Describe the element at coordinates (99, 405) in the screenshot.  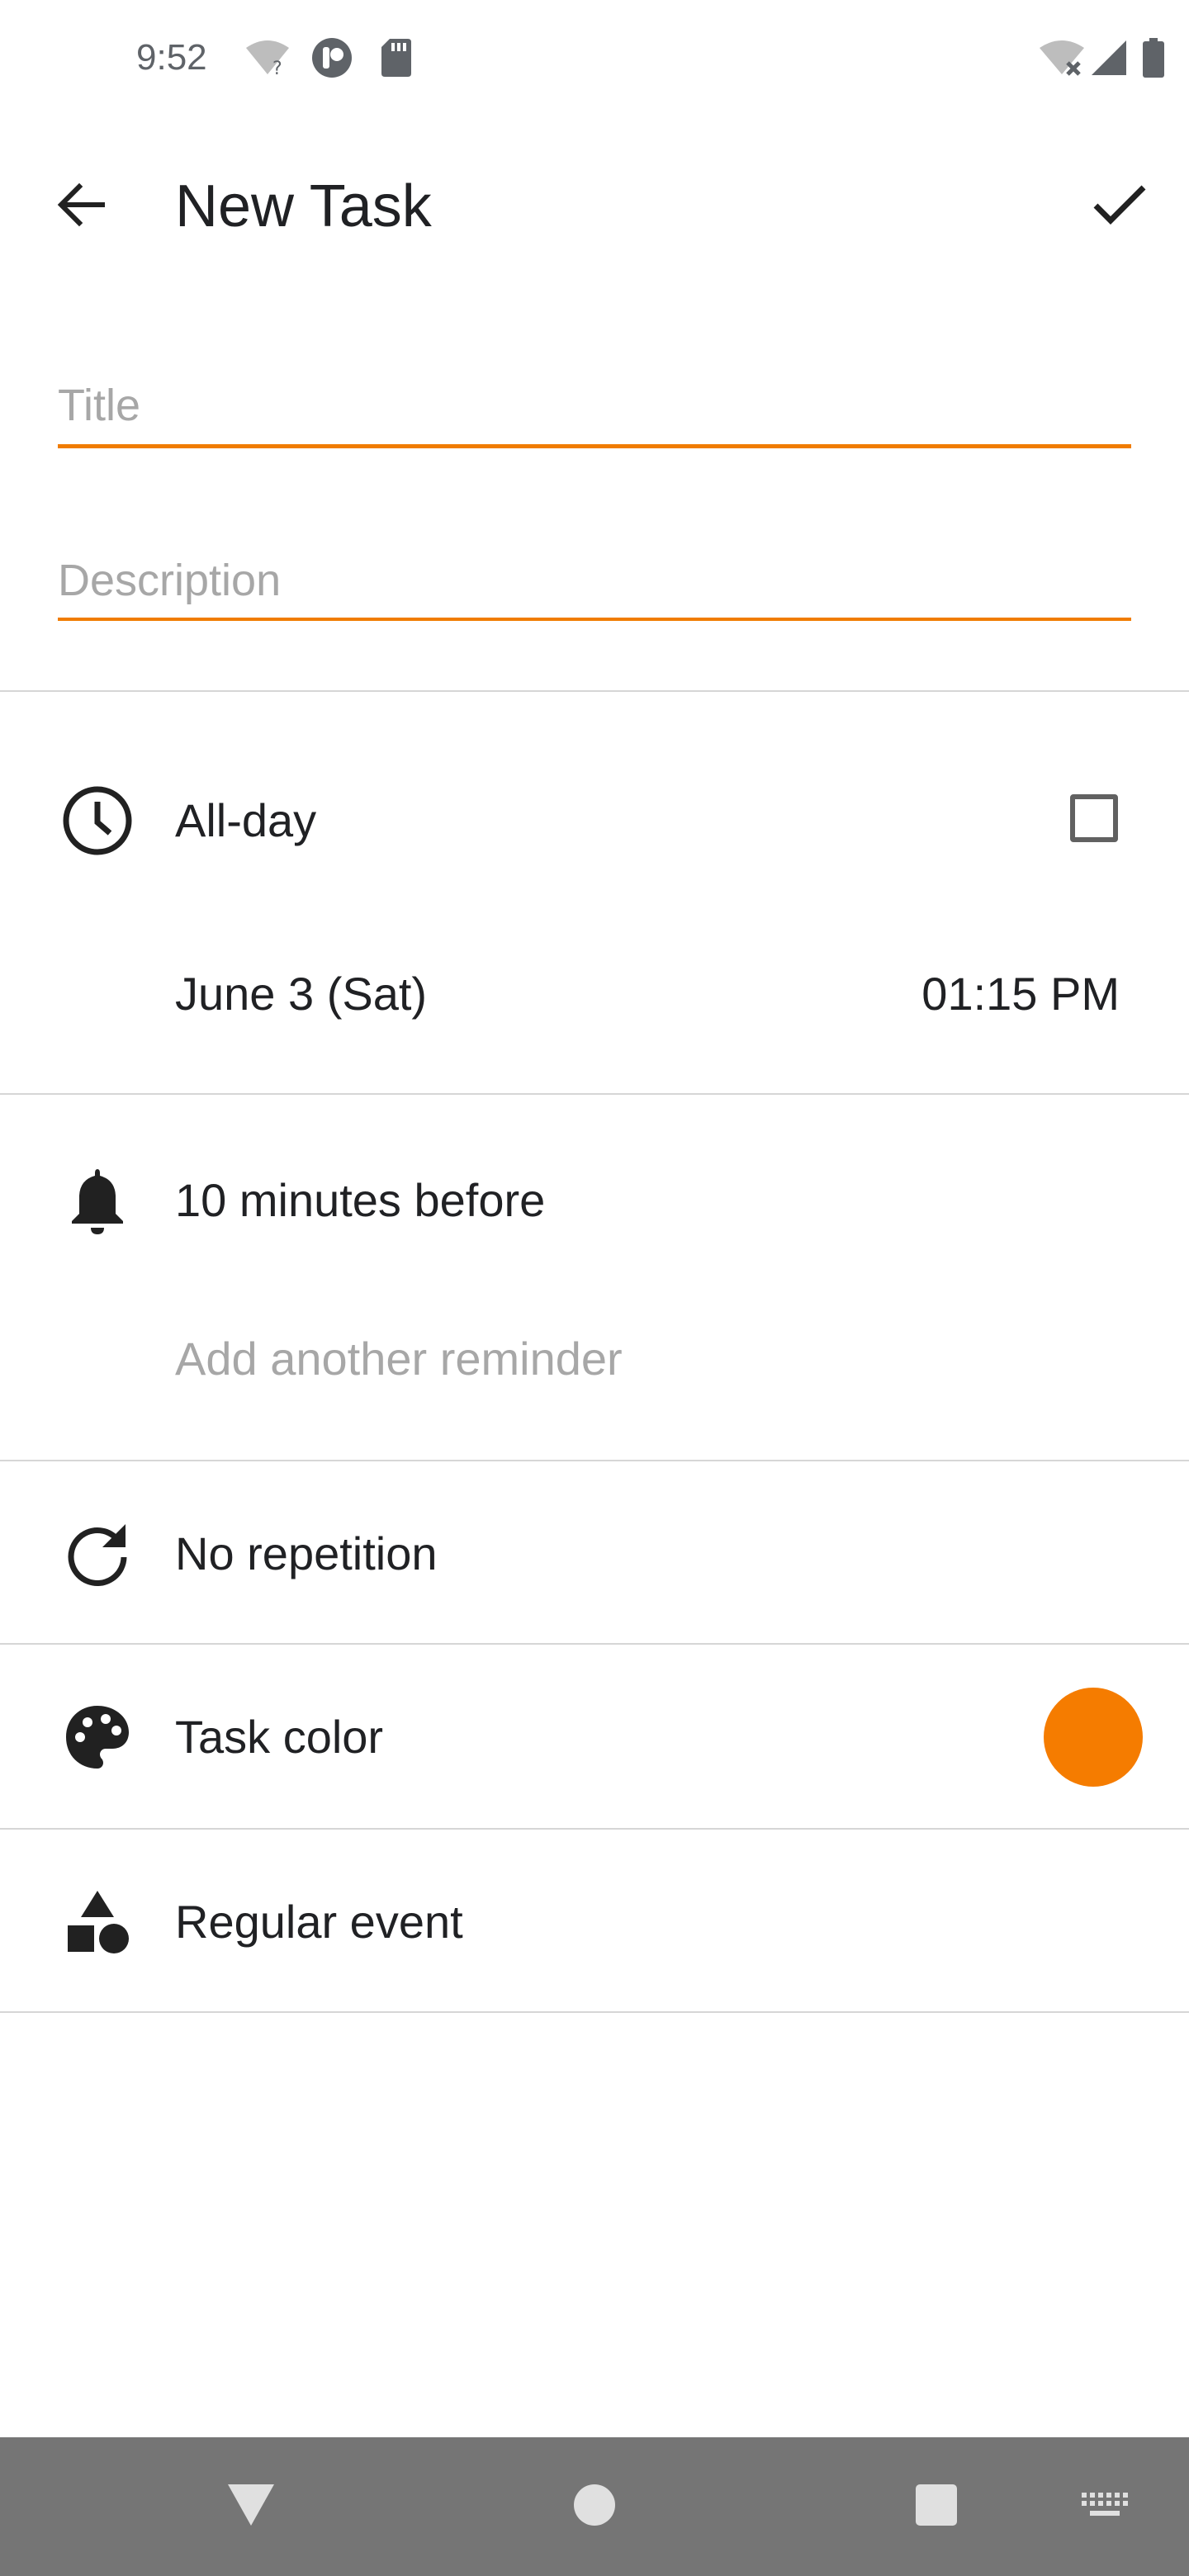
I see `title-placeholder: Title` at that location.